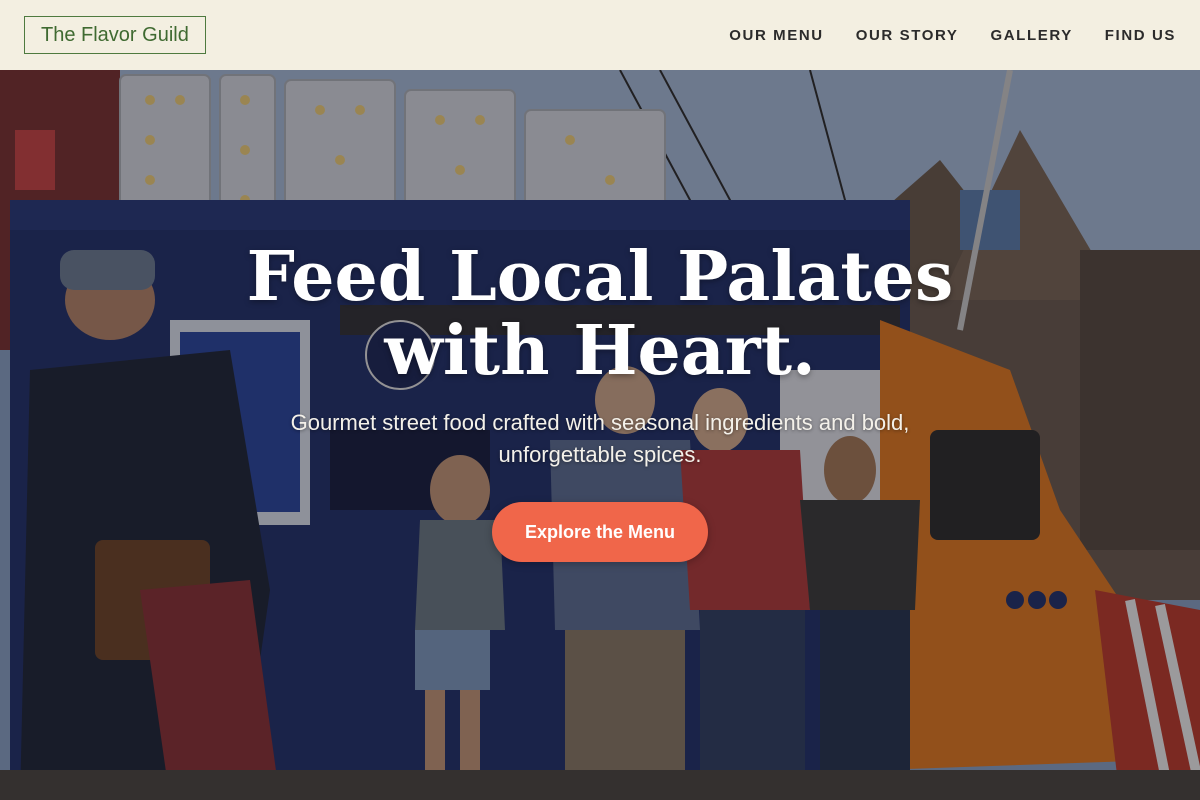 This screenshot has height=800, width=1200. Describe the element at coordinates (776, 35) in the screenshot. I see `nav-item-our-menu: OUR MENU` at that location.